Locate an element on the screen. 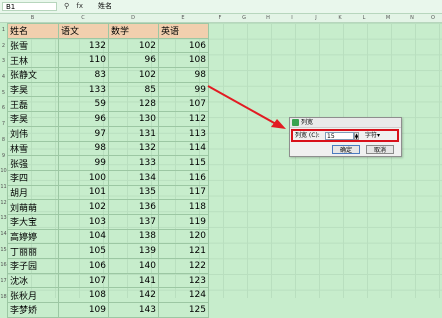 The height and width of the screenshot is (318, 442). ok-button: 确定 is located at coordinates (346, 149).